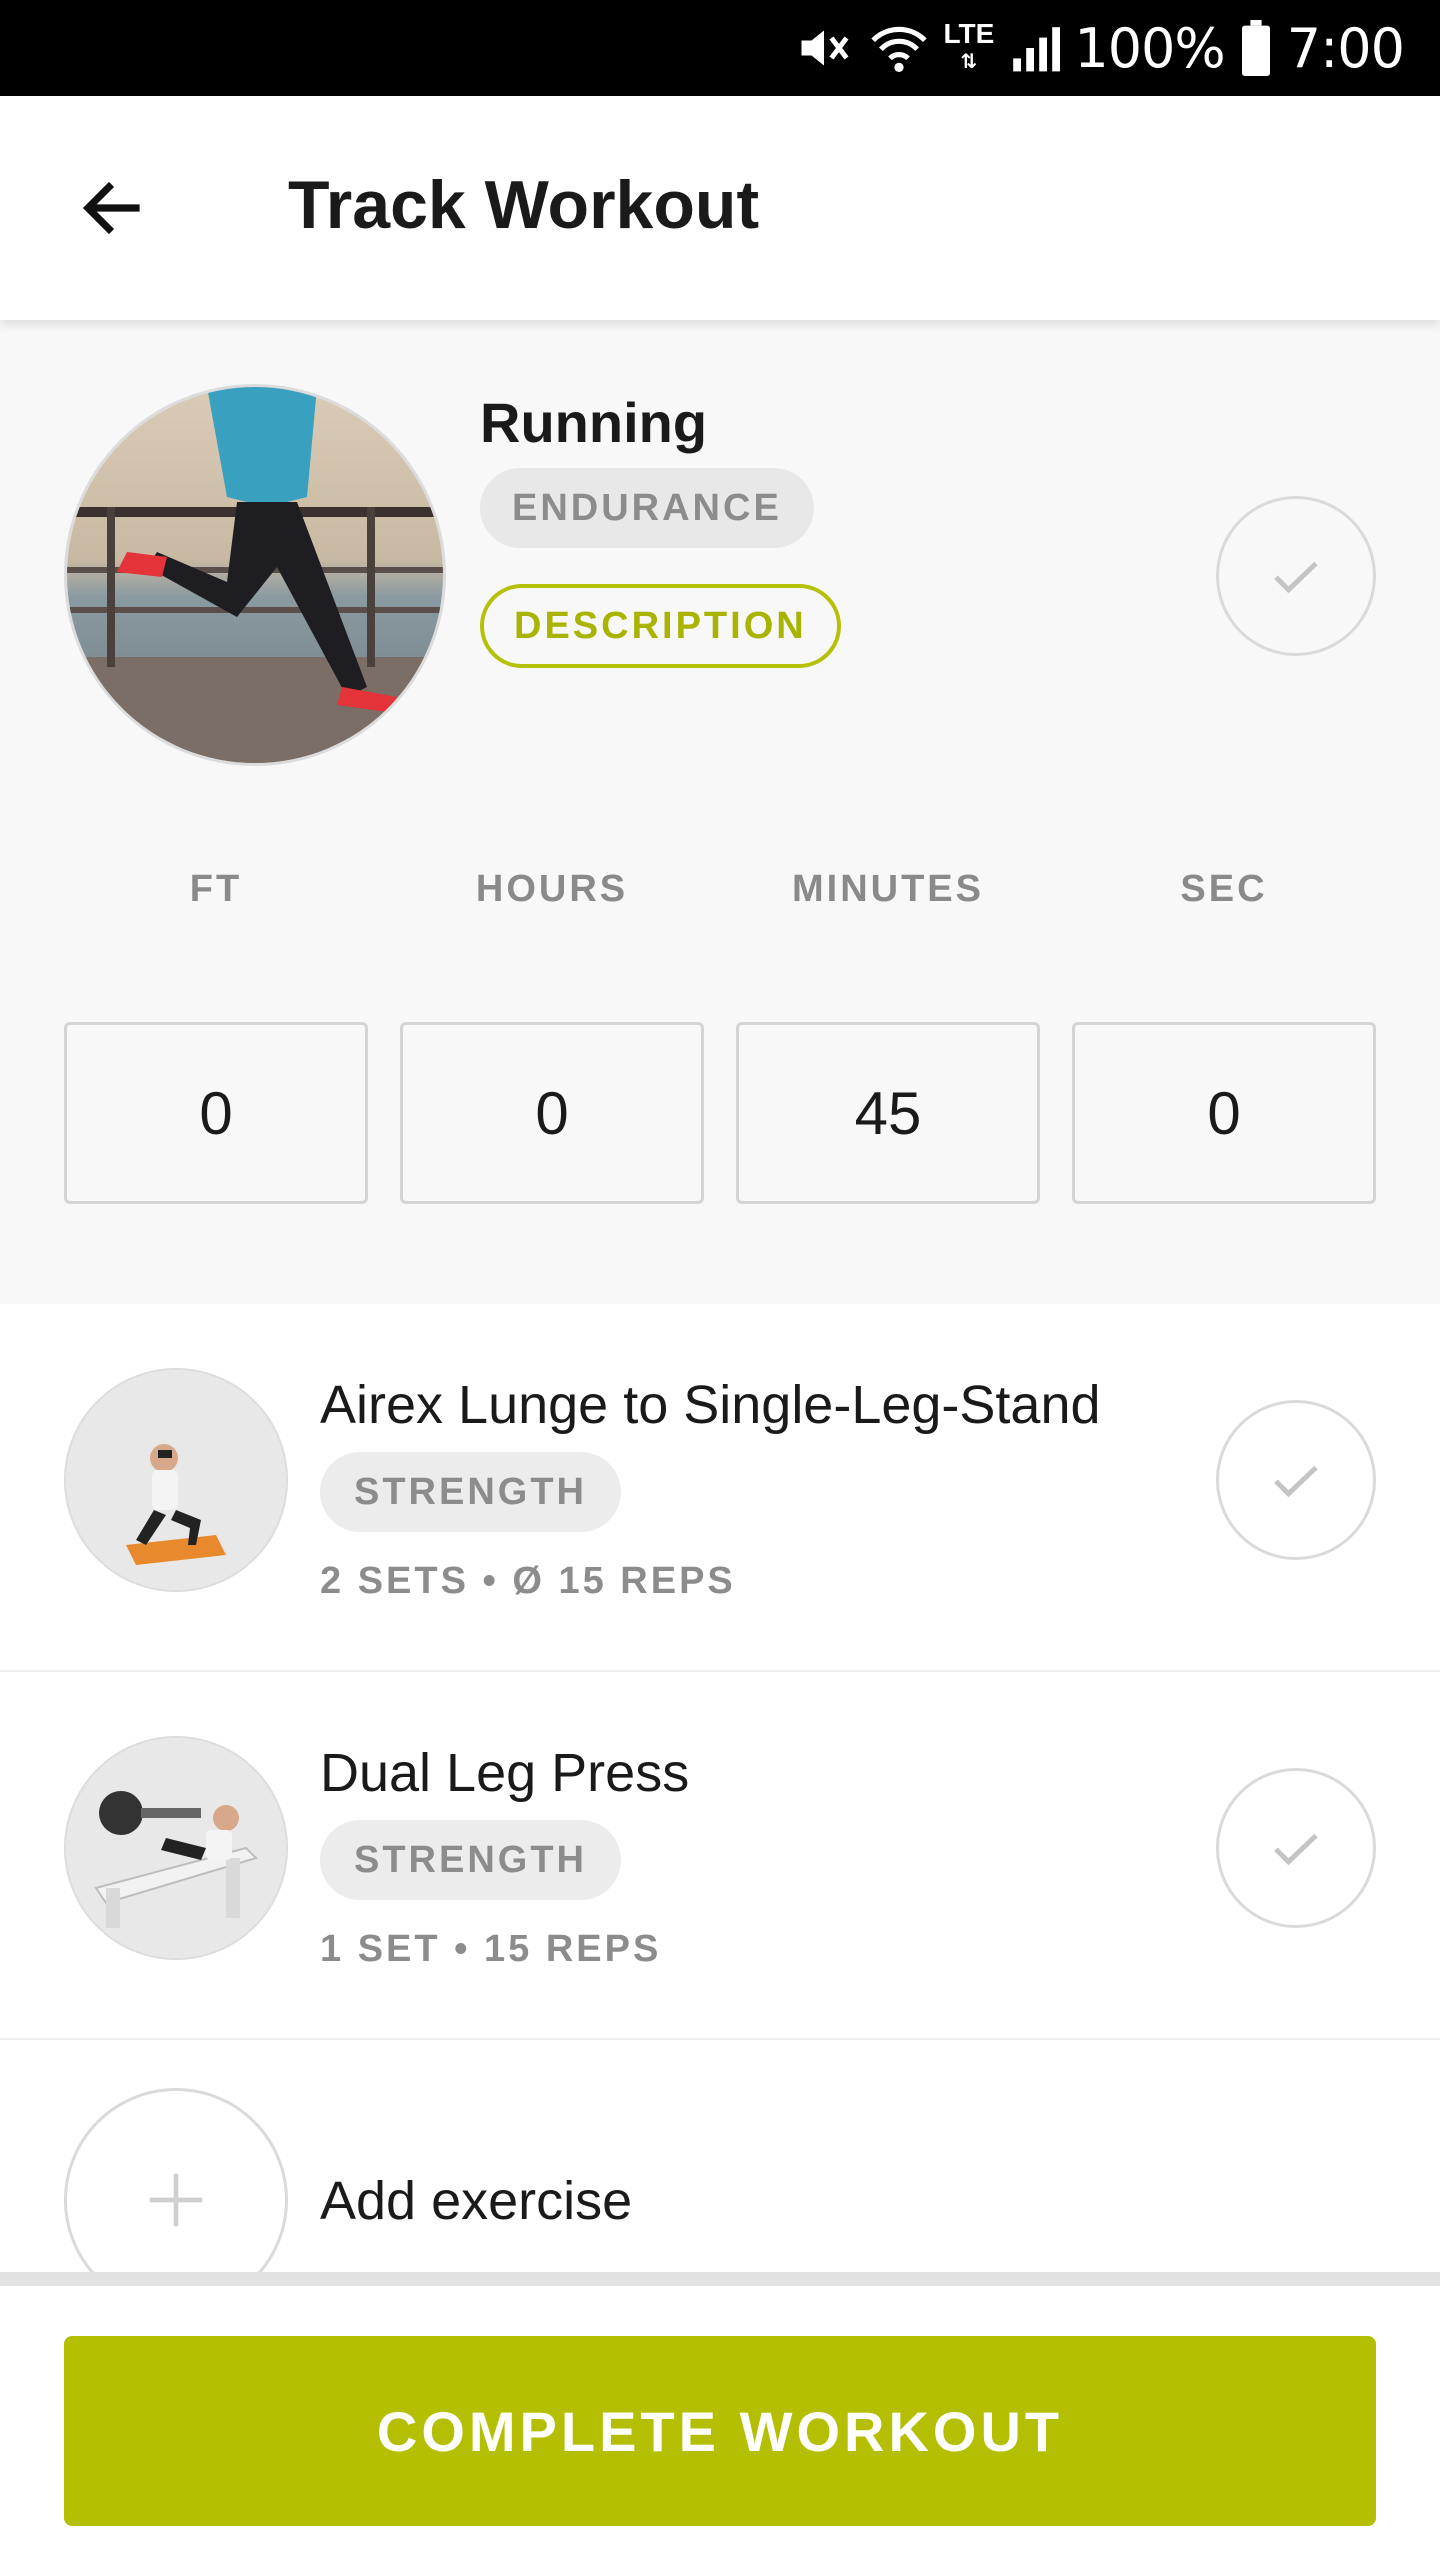 This screenshot has width=1440, height=2560. Describe the element at coordinates (720, 2431) in the screenshot. I see `complete-workout-button: COMPLETE WORKOUT` at that location.